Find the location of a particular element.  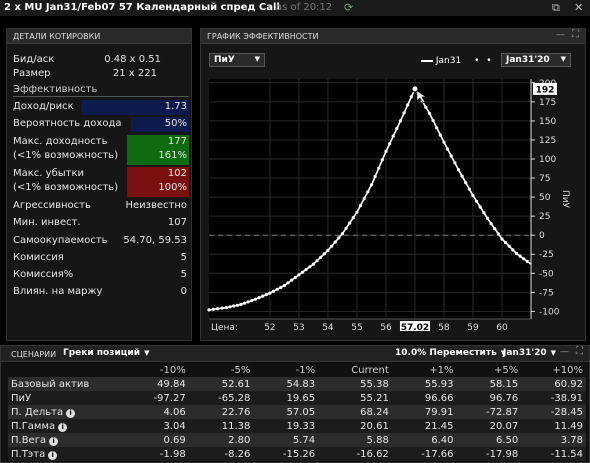

margin-impact-value: 0 is located at coordinates (183, 291).